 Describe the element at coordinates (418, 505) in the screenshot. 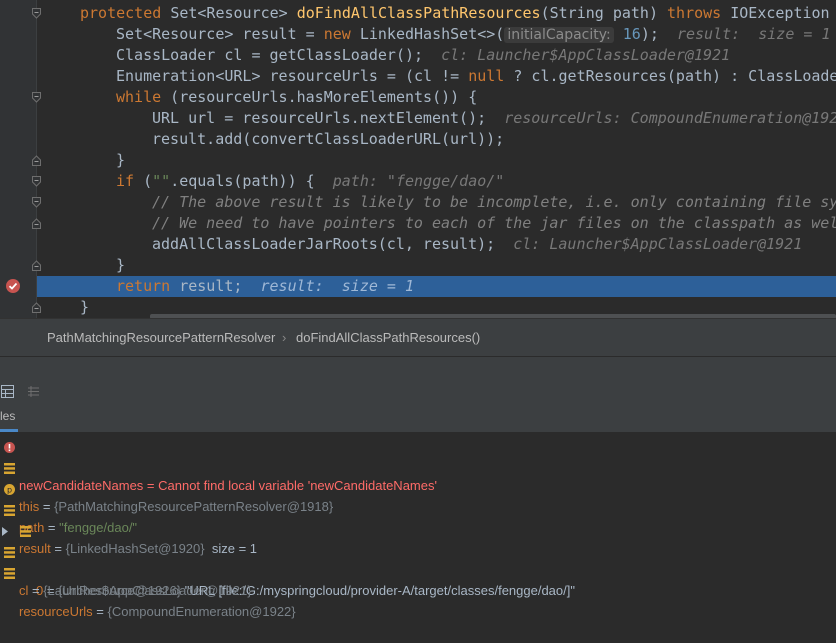

I see `variable-row: p path = "fengge/dao/"` at that location.